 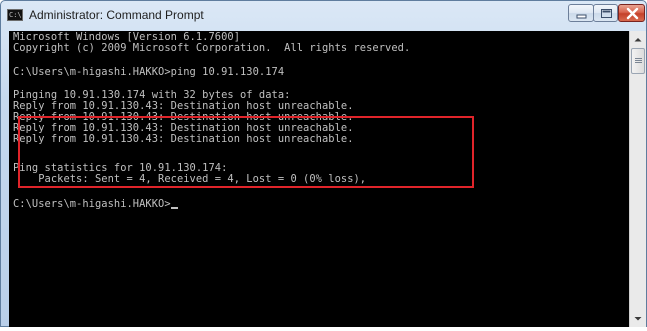 I want to click on console-prompt: C:\Users\m-higashi.HAKKO>, so click(x=92, y=204).